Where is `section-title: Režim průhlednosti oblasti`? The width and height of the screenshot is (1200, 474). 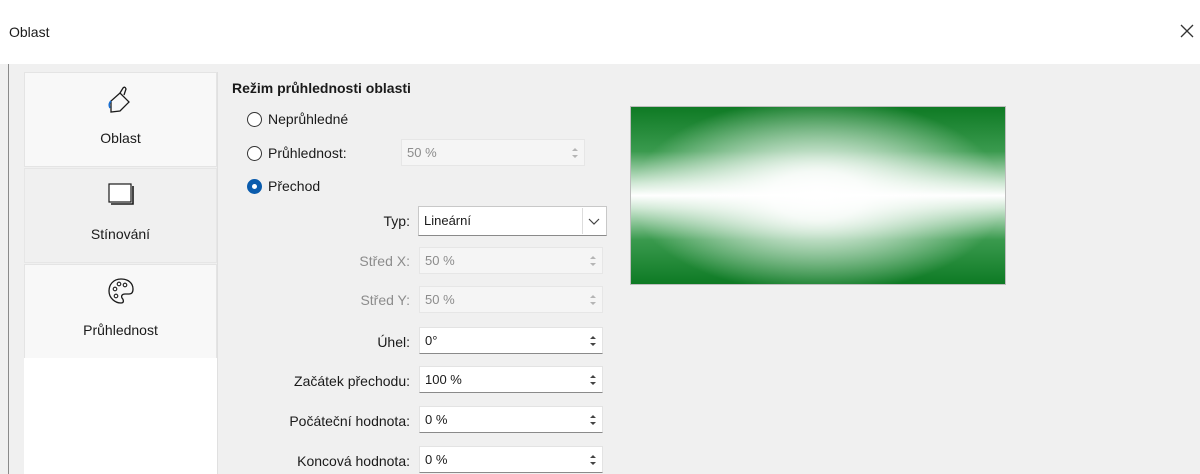 section-title: Režim průhlednosti oblasti is located at coordinates (321, 88).